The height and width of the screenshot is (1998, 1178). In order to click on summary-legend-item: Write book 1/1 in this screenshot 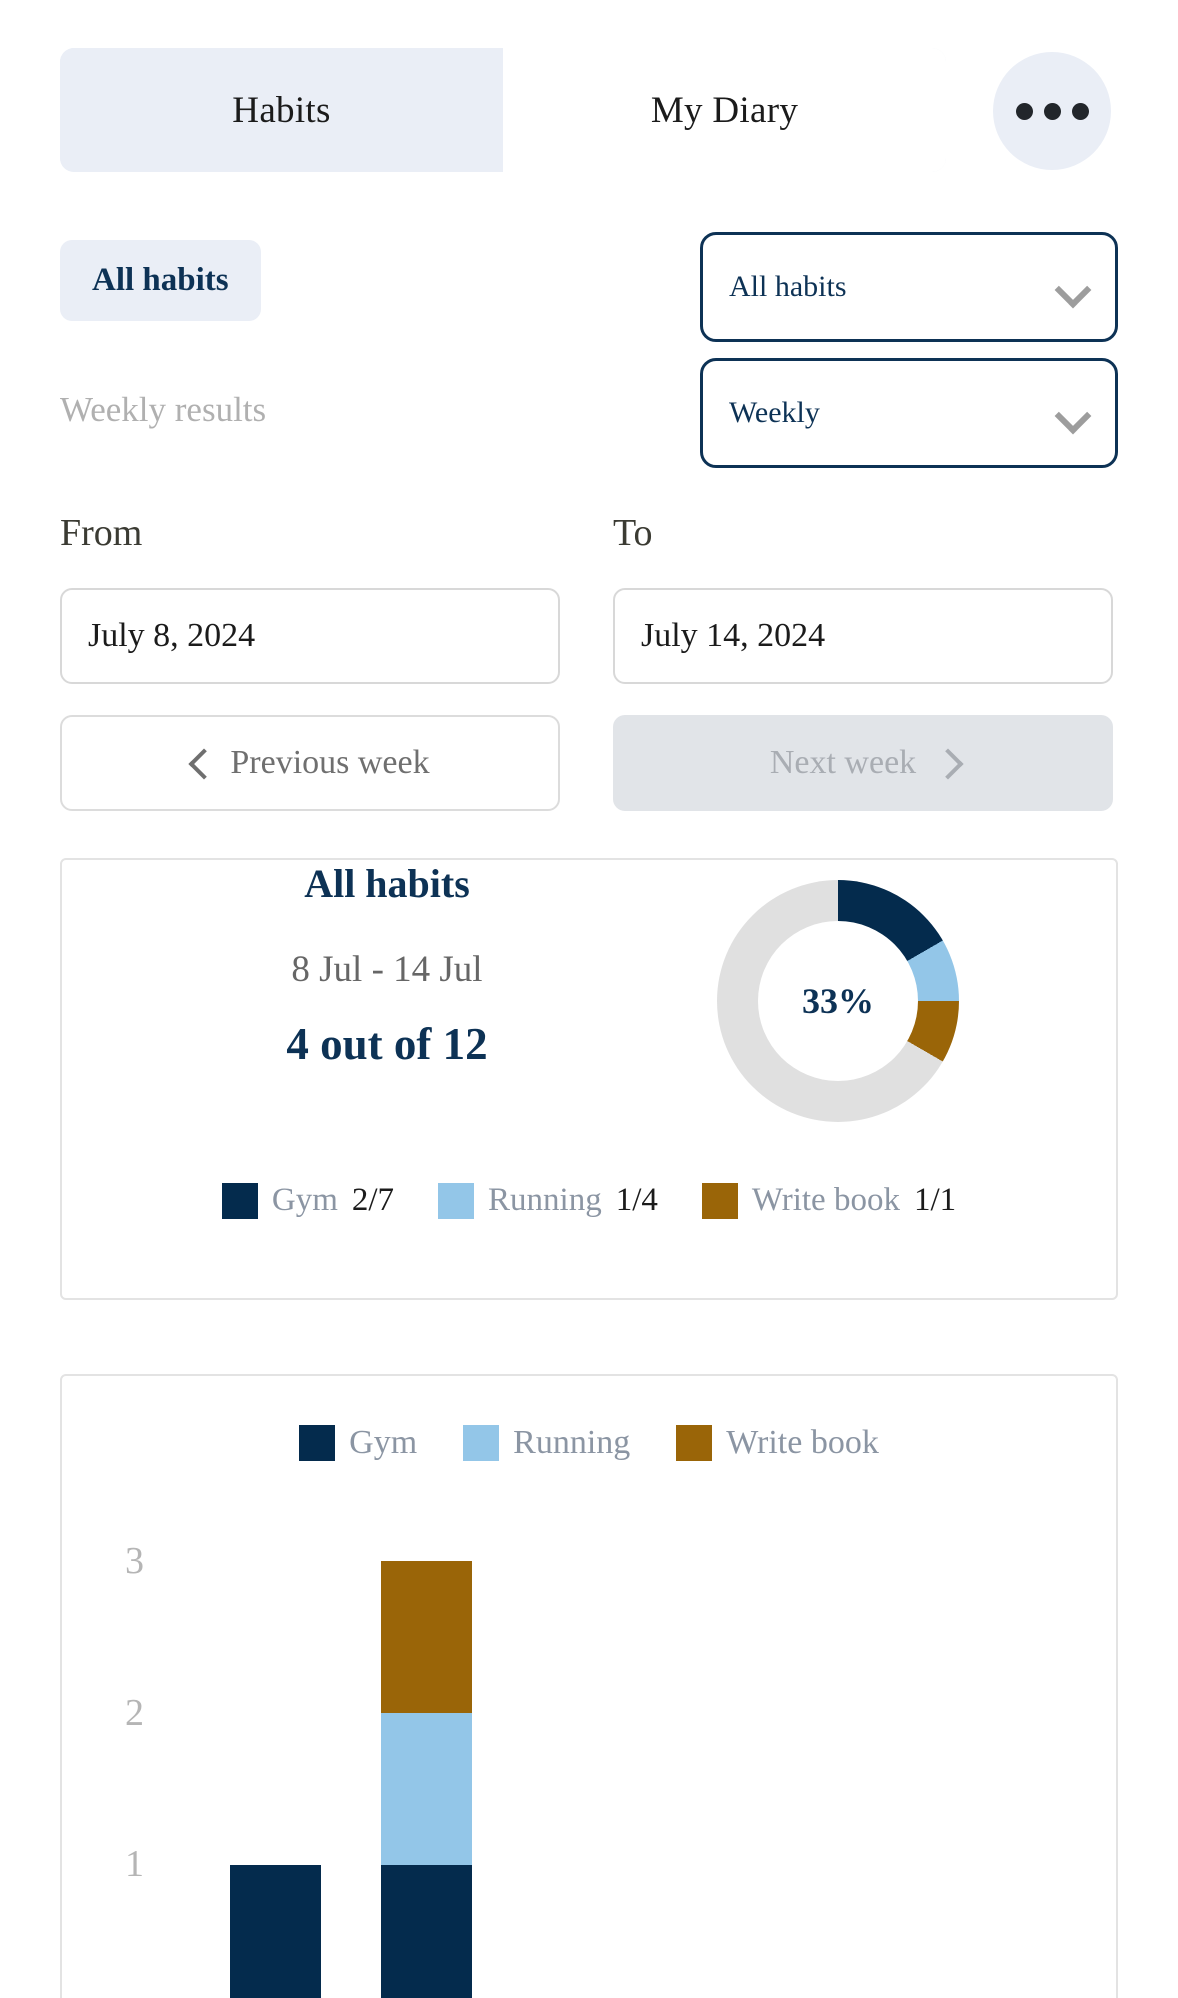, I will do `click(829, 1200)`.